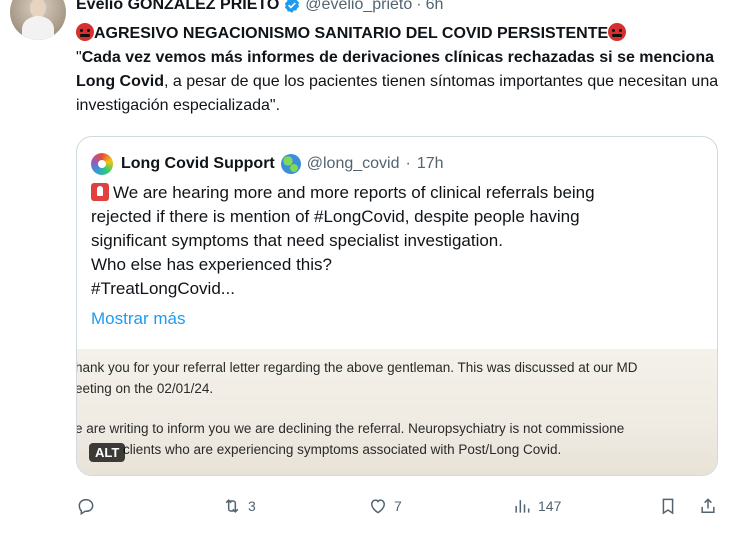 This screenshot has width=740, height=536. What do you see at coordinates (100, 192) in the screenshot?
I see `siren-icon` at bounding box center [100, 192].